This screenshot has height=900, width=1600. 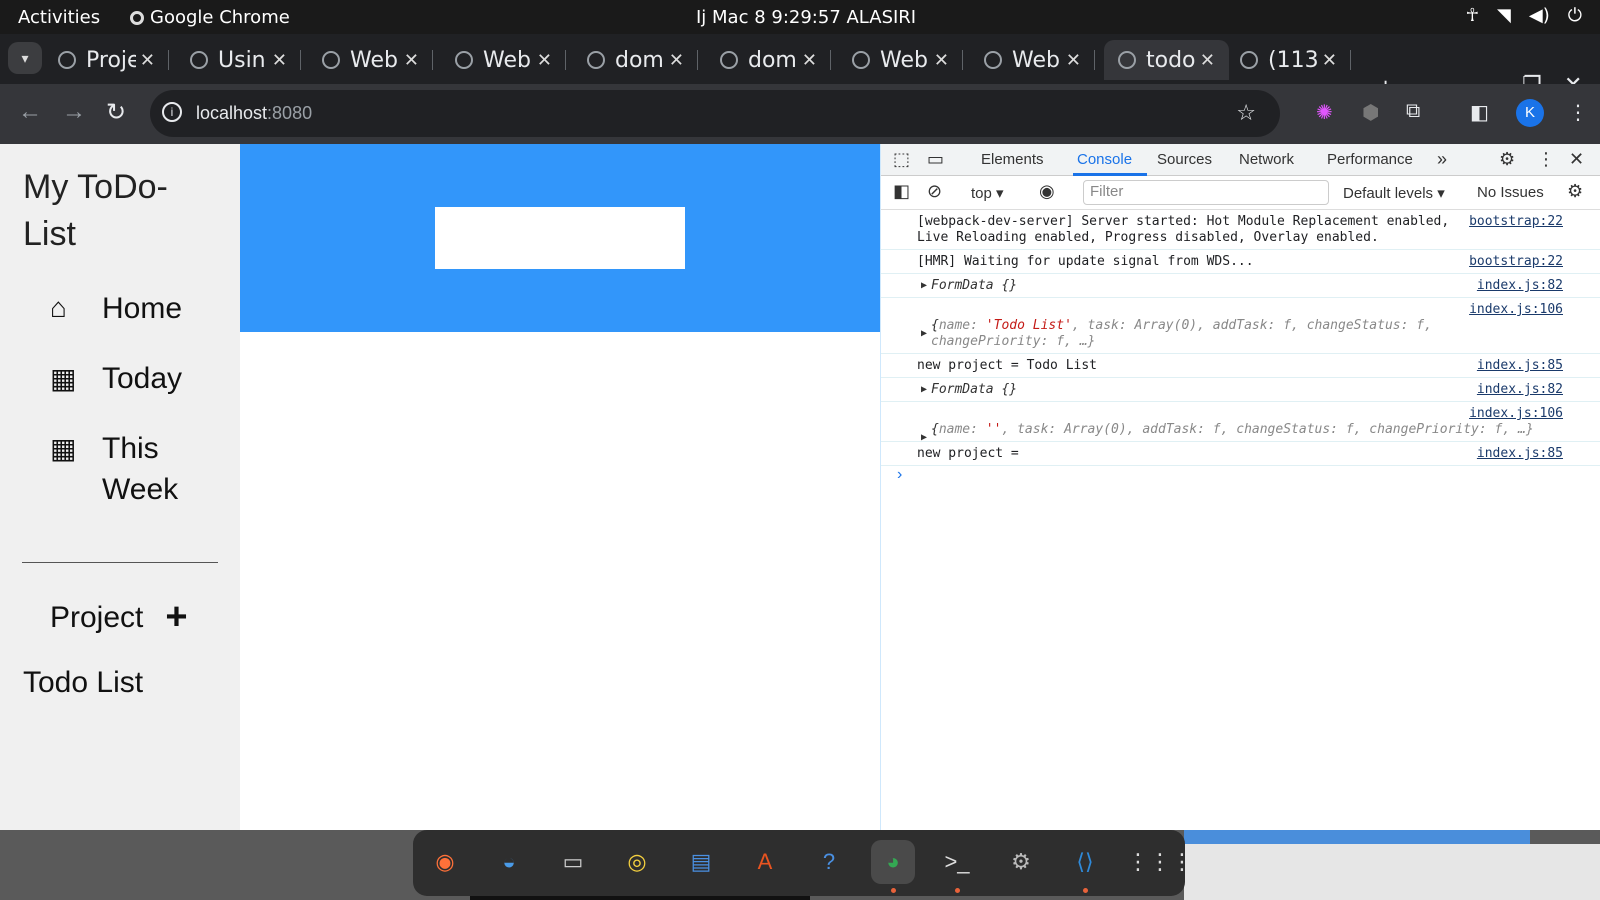 I want to click on browser-tab: Usin ✕, so click(x=238, y=60).